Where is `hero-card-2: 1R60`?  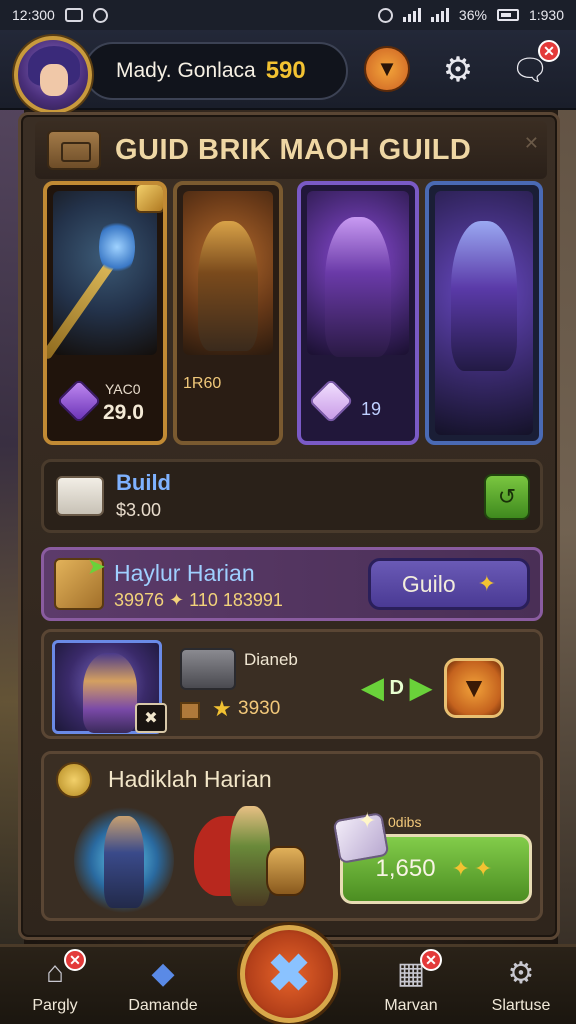 hero-card-2: 1R60 is located at coordinates (228, 313).